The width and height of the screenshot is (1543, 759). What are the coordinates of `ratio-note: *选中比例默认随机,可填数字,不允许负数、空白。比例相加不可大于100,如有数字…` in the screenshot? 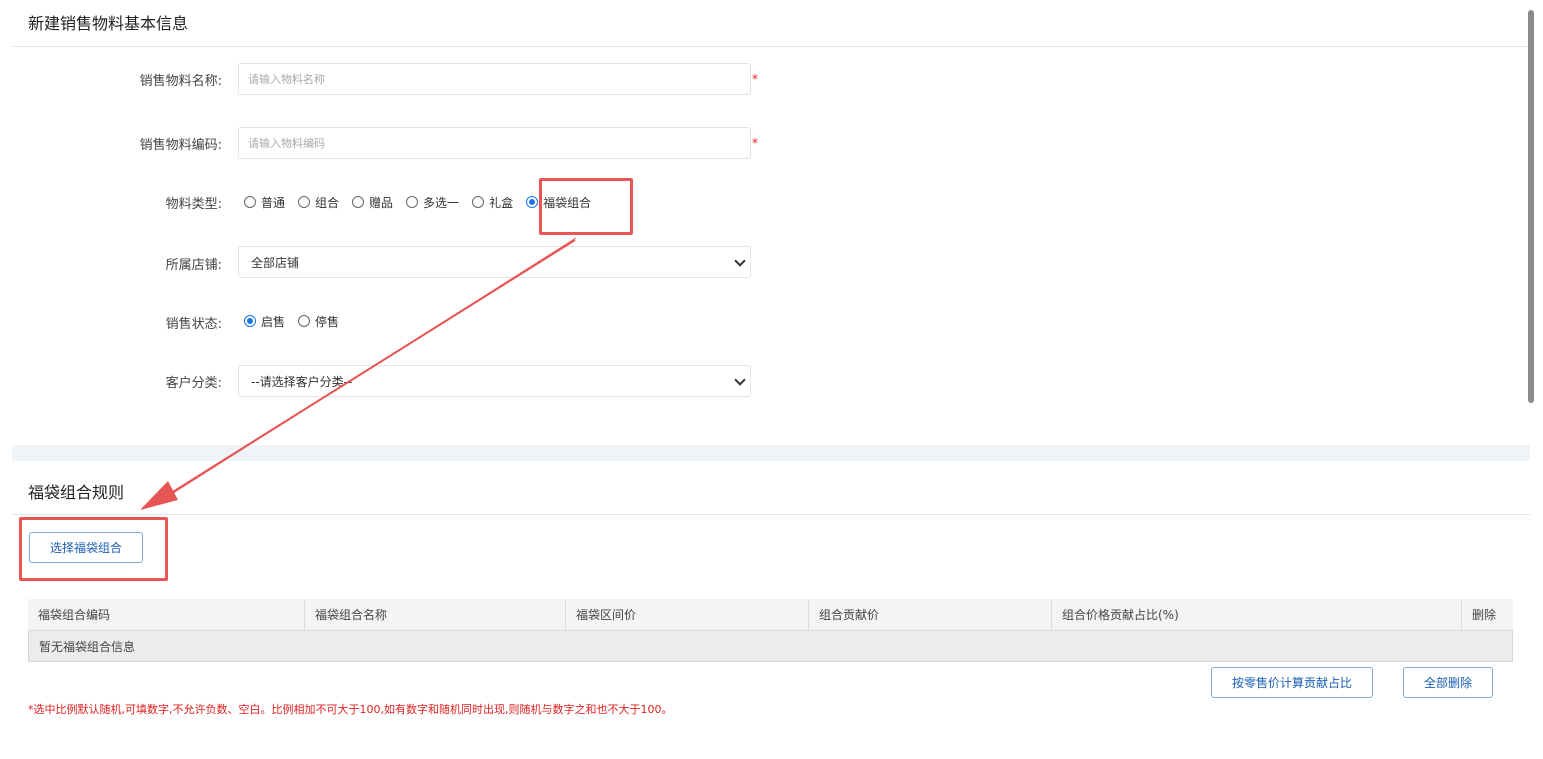 It's located at (350, 709).